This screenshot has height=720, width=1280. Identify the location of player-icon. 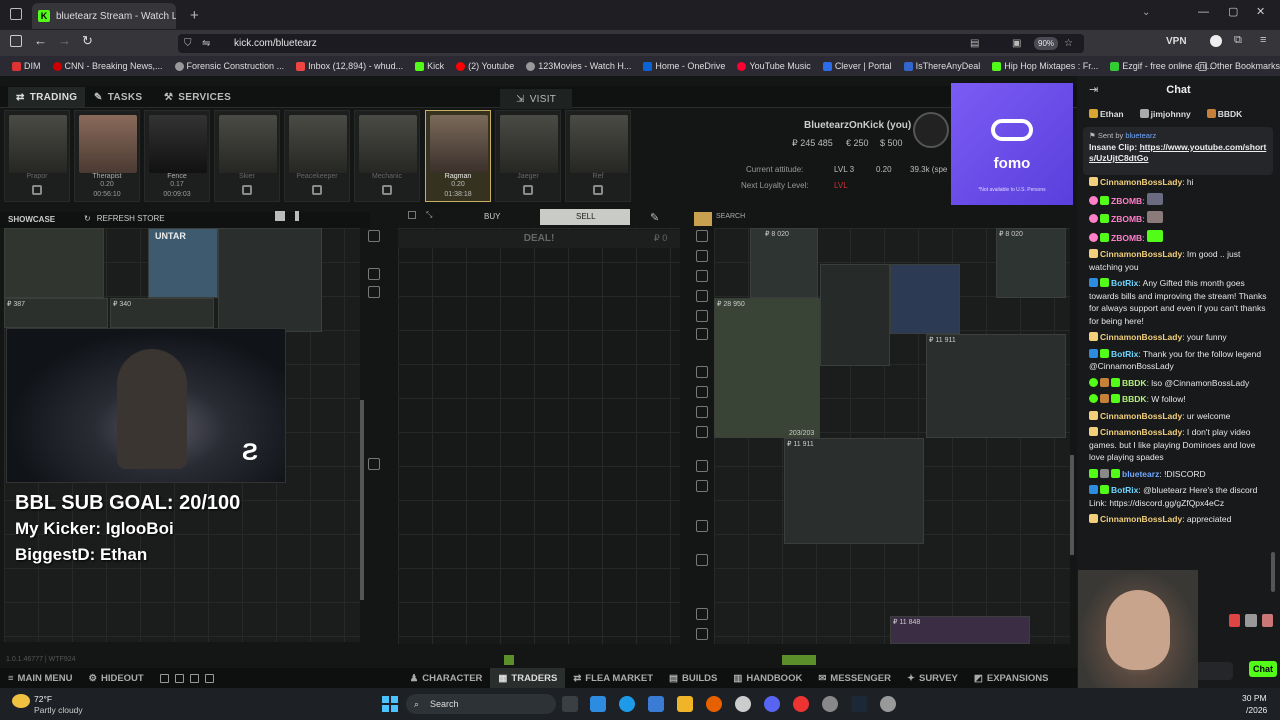
(179, 678).